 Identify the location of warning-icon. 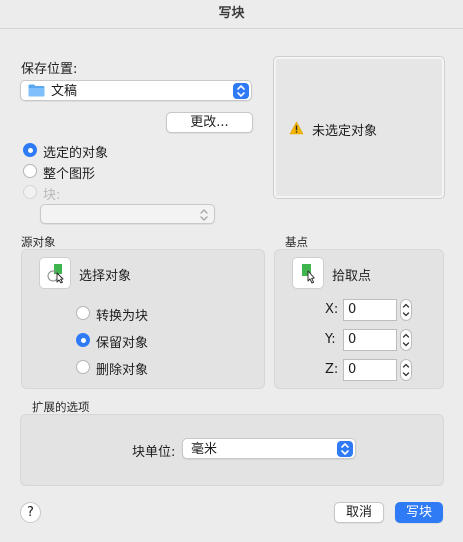
(296, 128).